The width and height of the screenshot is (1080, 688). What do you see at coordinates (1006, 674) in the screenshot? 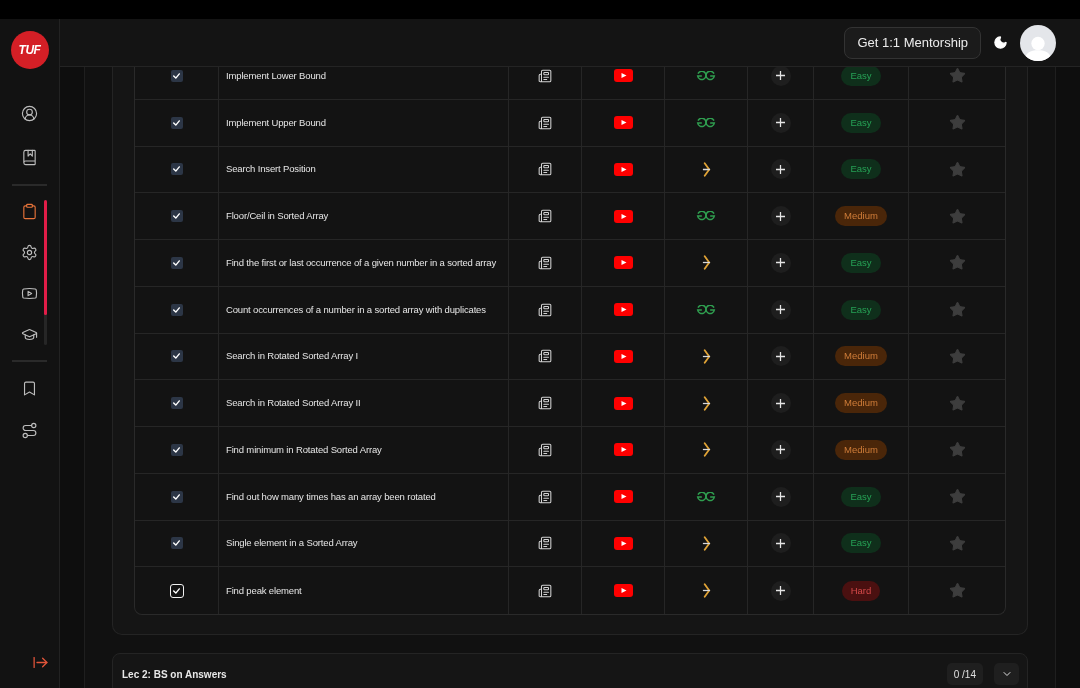
I see `expand-button` at bounding box center [1006, 674].